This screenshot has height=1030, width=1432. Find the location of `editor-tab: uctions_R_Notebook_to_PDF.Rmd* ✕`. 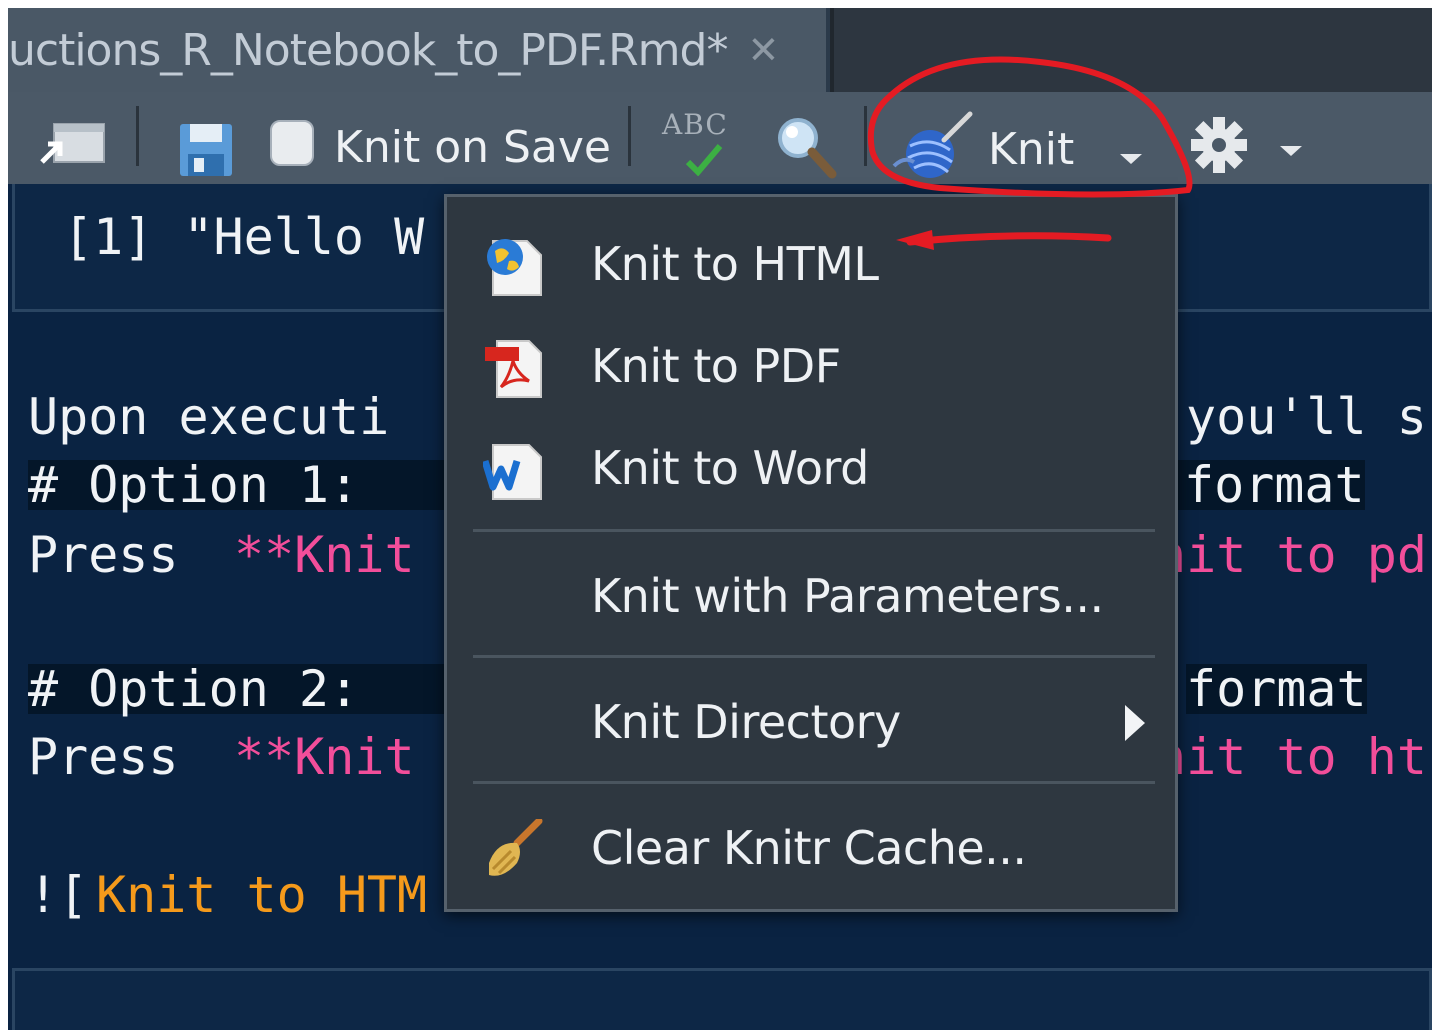

editor-tab: uctions_R_Notebook_to_PDF.Rmd* ✕ is located at coordinates (417, 50).